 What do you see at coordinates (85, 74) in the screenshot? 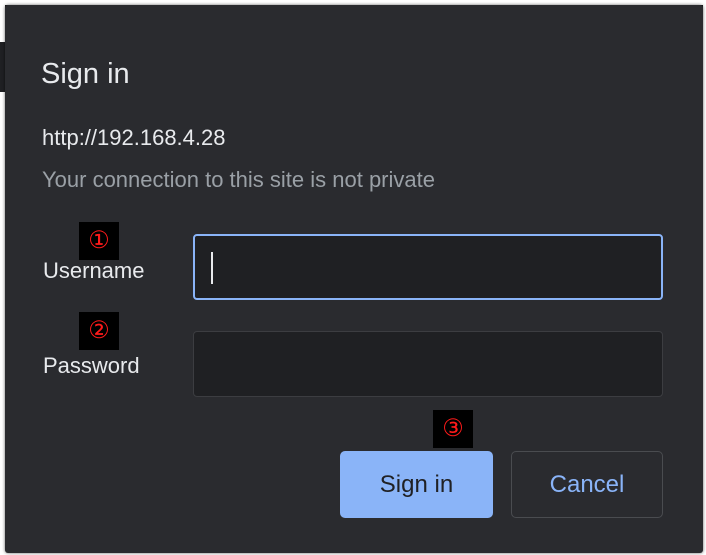
I see `dialog-title: Sign in` at bounding box center [85, 74].